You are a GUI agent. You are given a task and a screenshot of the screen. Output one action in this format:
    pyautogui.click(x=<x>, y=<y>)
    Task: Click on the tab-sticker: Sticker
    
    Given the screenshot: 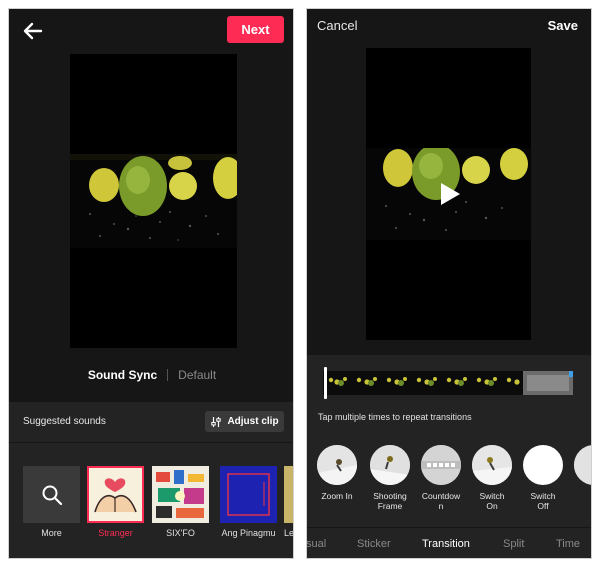 What is the action you would take?
    pyautogui.click(x=374, y=544)
    